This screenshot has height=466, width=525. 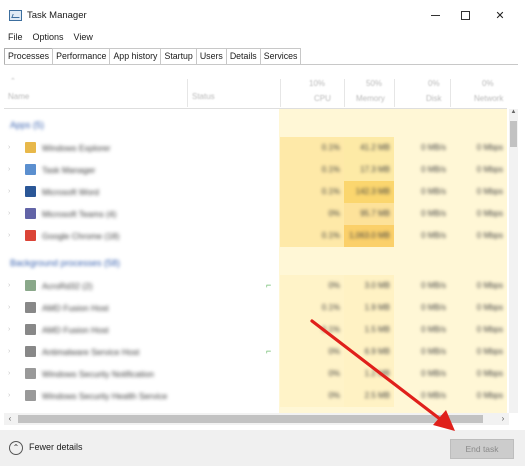 I want to click on end-task-button: End task, so click(x=482, y=449).